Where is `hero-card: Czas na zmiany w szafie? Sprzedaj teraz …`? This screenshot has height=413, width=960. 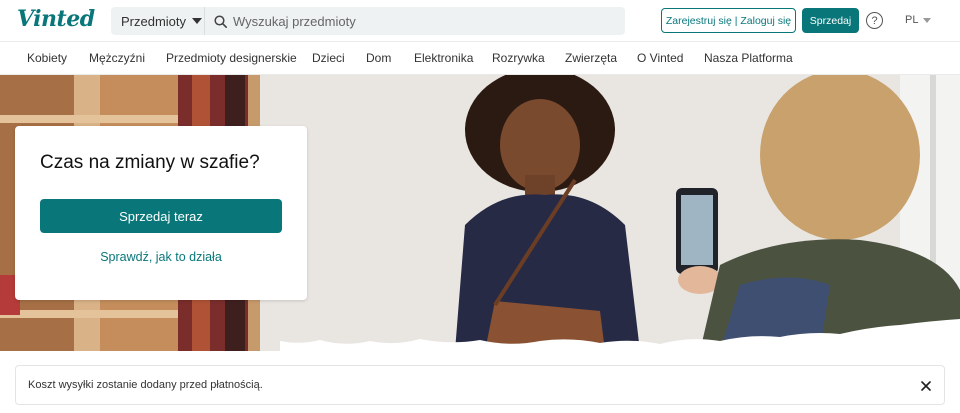
hero-card: Czas na zmiany w szafie? Sprzedaj teraz … is located at coordinates (161, 213).